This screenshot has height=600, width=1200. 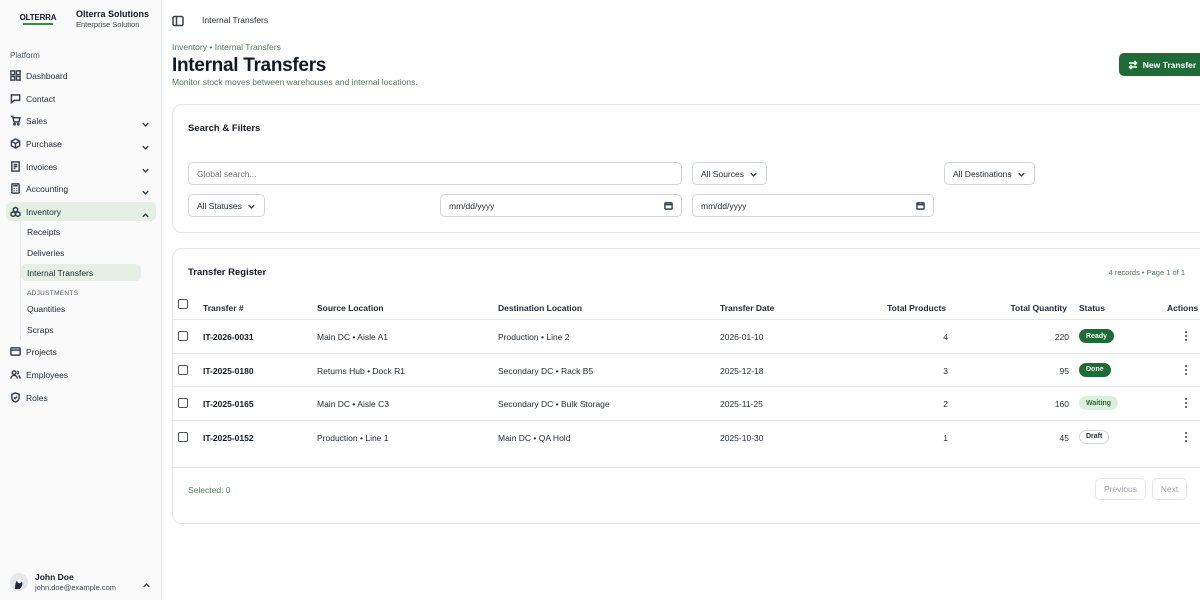 What do you see at coordinates (228, 438) in the screenshot?
I see `cell-transfer-id: IT-2025-0152` at bounding box center [228, 438].